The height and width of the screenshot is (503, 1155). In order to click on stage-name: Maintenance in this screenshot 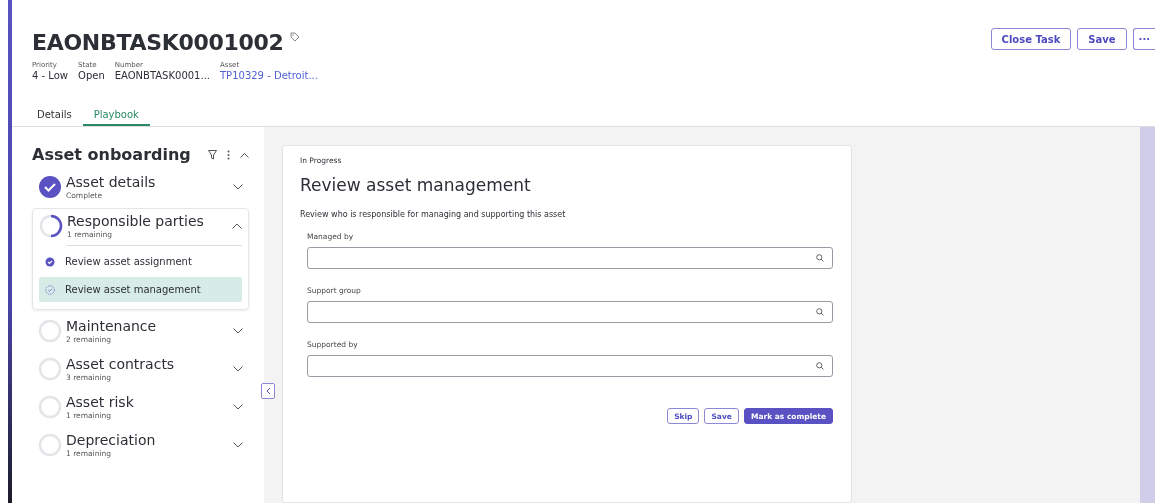, I will do `click(147, 326)`.